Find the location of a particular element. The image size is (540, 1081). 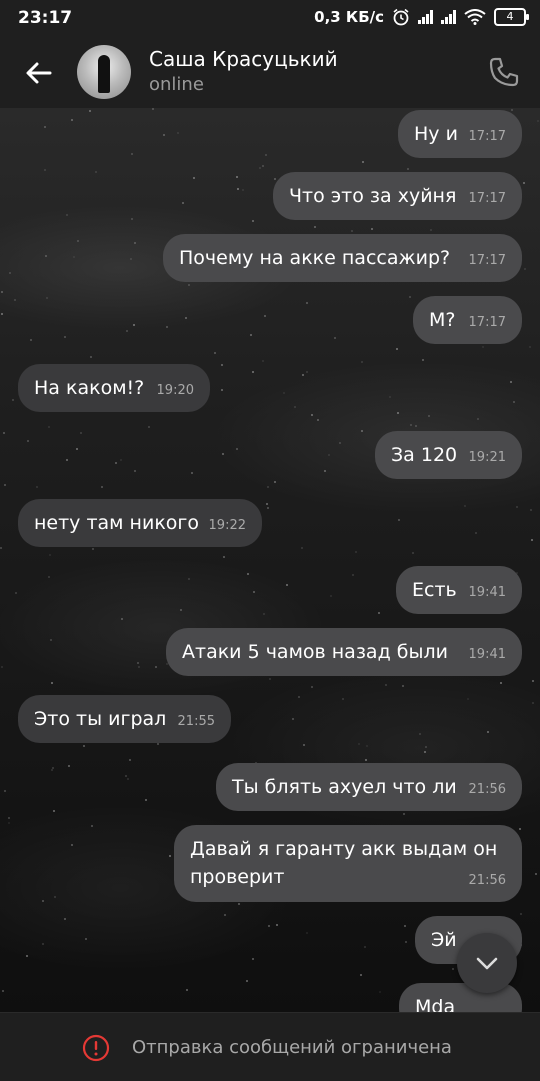

message-text: Есть is located at coordinates (434, 590).